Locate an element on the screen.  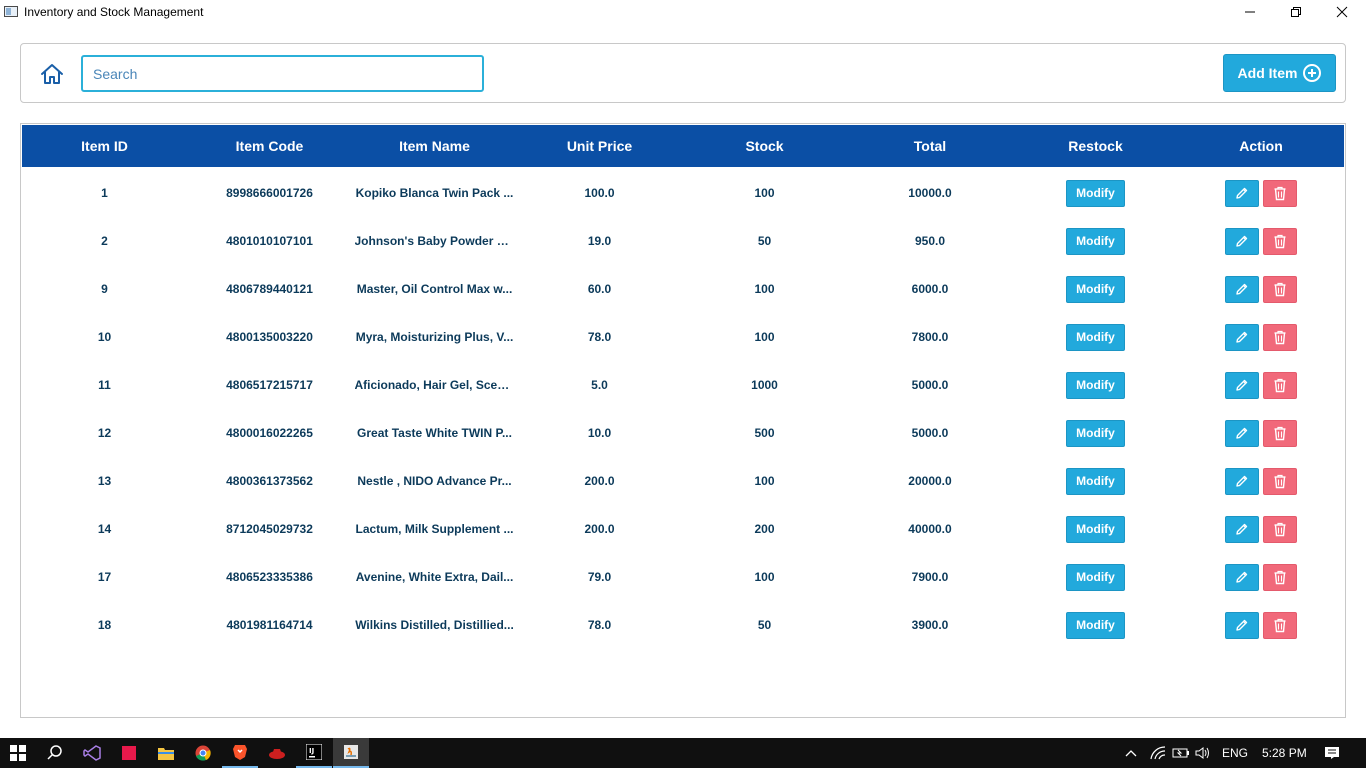
column-header-stock: Stock is located at coordinates (764, 146).